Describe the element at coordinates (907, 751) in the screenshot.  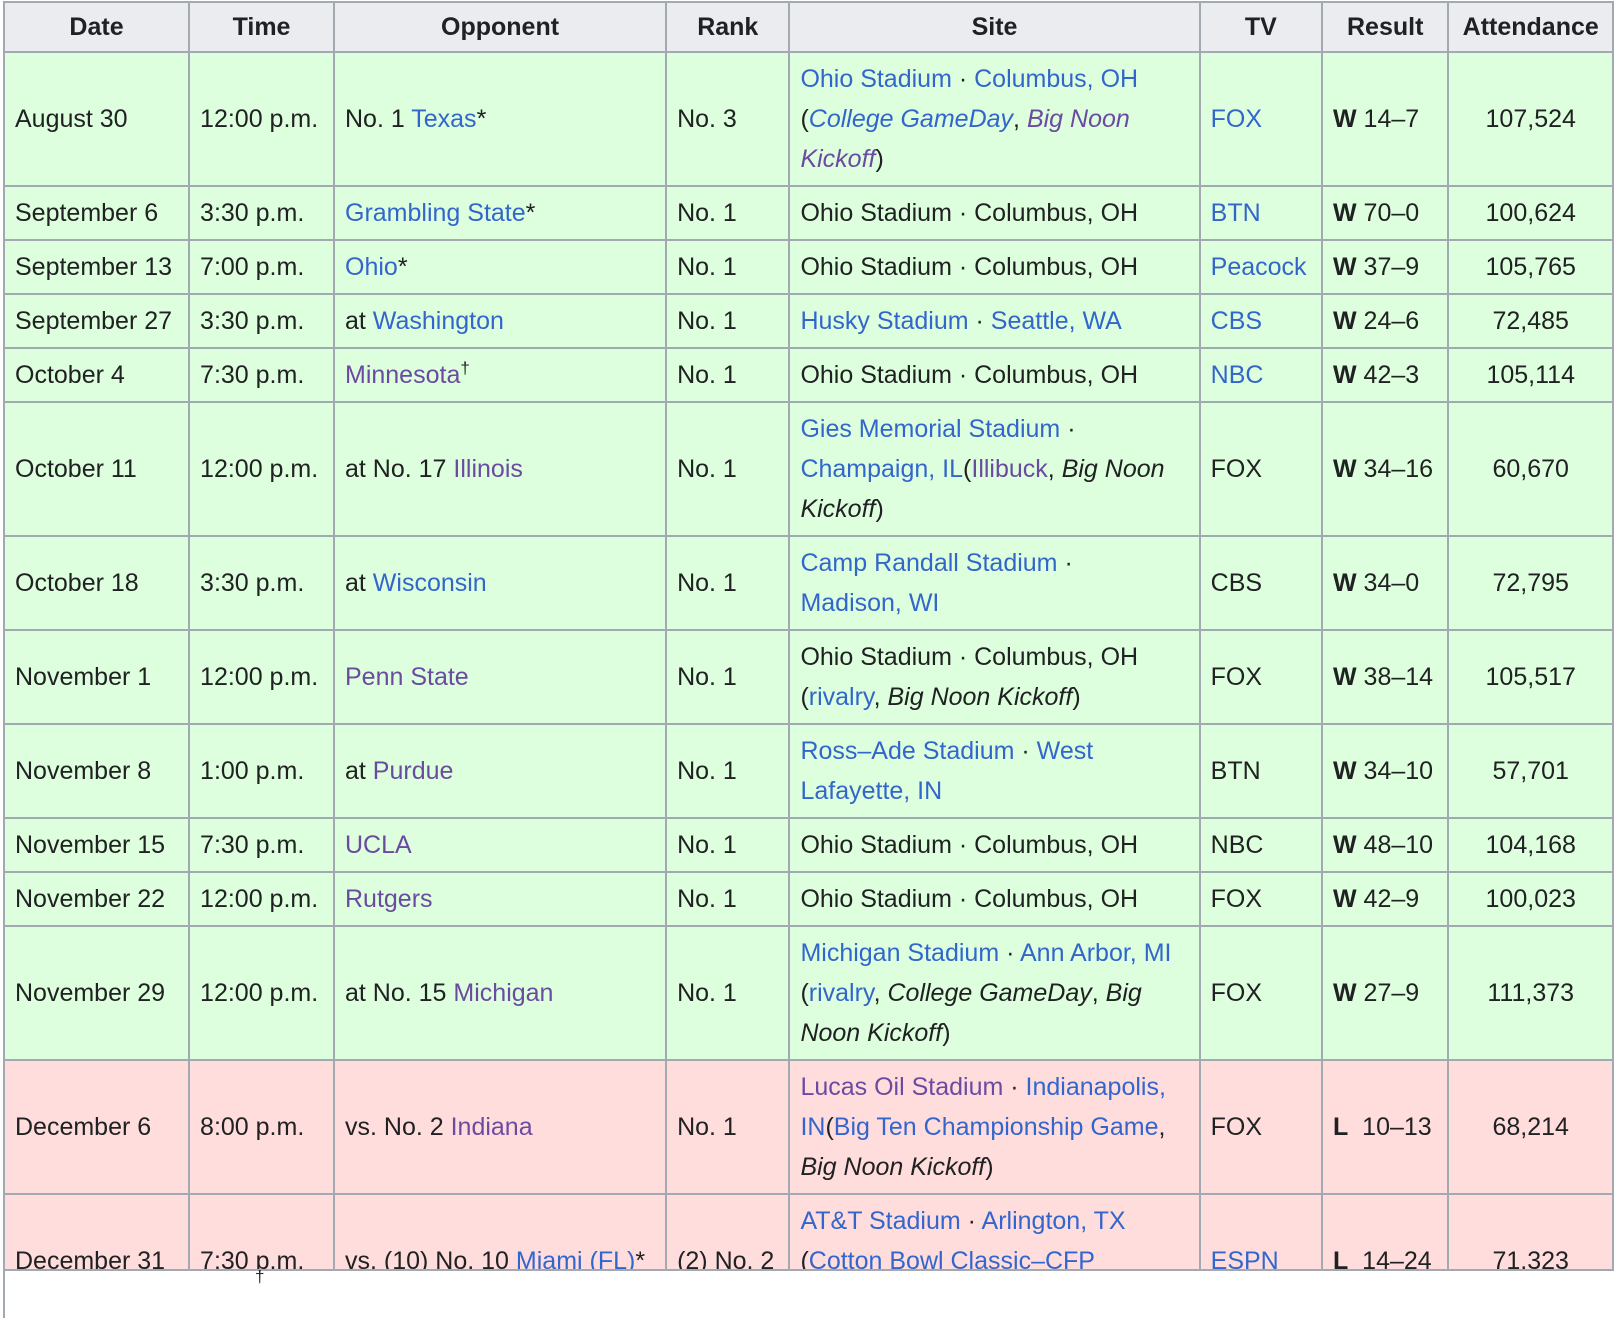
I see `stadium-link: Ross–Ade Stadium` at that location.